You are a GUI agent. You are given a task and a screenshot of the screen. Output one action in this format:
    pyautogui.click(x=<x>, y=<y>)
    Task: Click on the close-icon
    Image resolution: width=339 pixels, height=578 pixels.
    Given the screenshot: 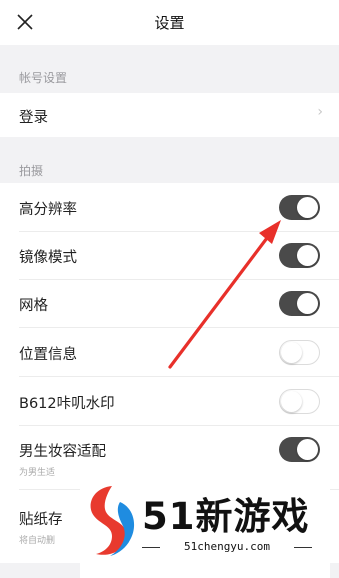 What is the action you would take?
    pyautogui.click(x=25, y=22)
    